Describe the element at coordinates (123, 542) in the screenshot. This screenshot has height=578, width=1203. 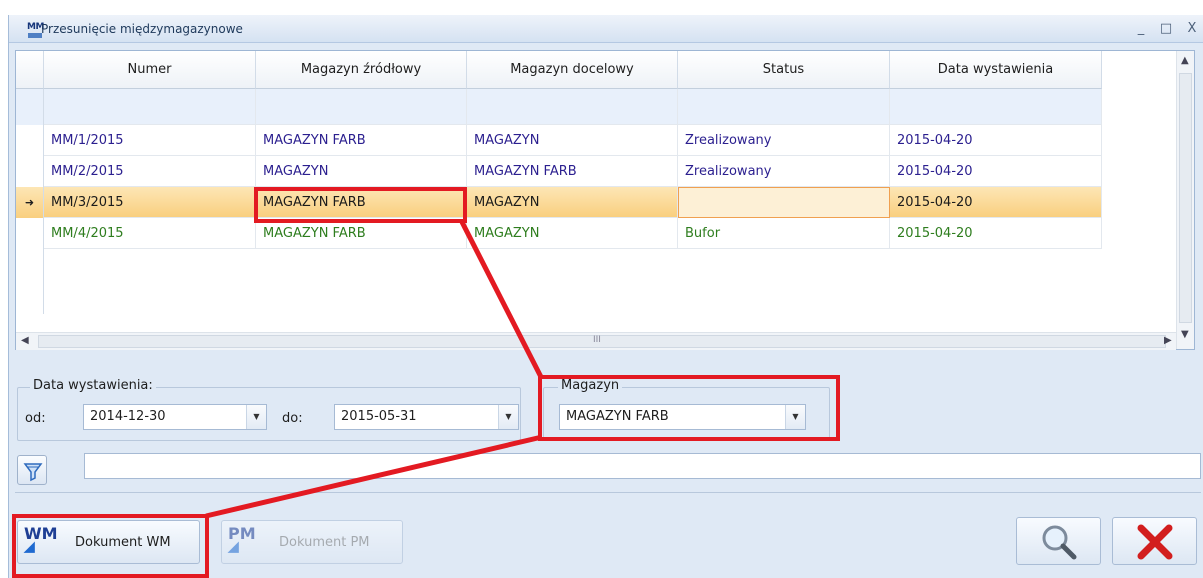
I see `document-wm-label: Dokument WM` at that location.